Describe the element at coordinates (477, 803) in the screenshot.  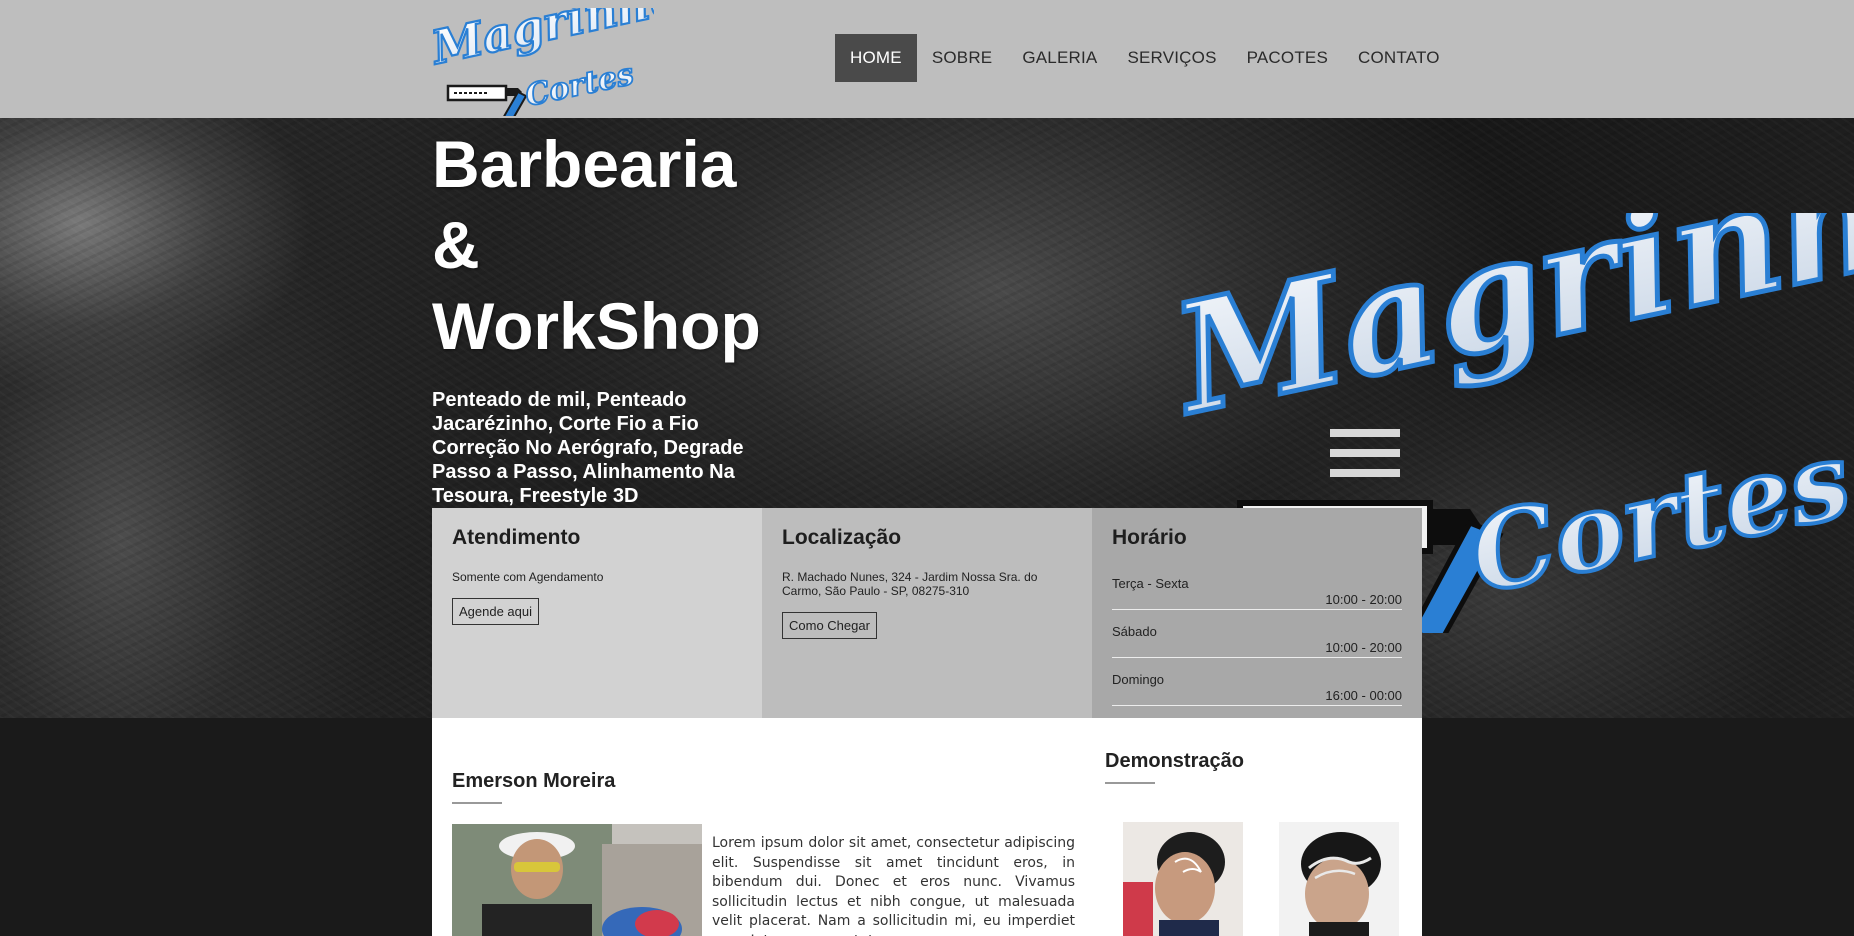
I see `author-name-underline` at that location.